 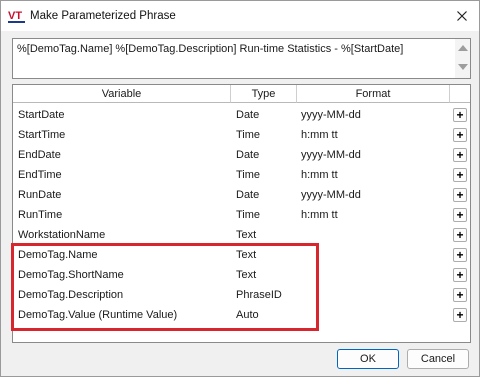 I want to click on logo-text: VT, so click(x=15, y=16).